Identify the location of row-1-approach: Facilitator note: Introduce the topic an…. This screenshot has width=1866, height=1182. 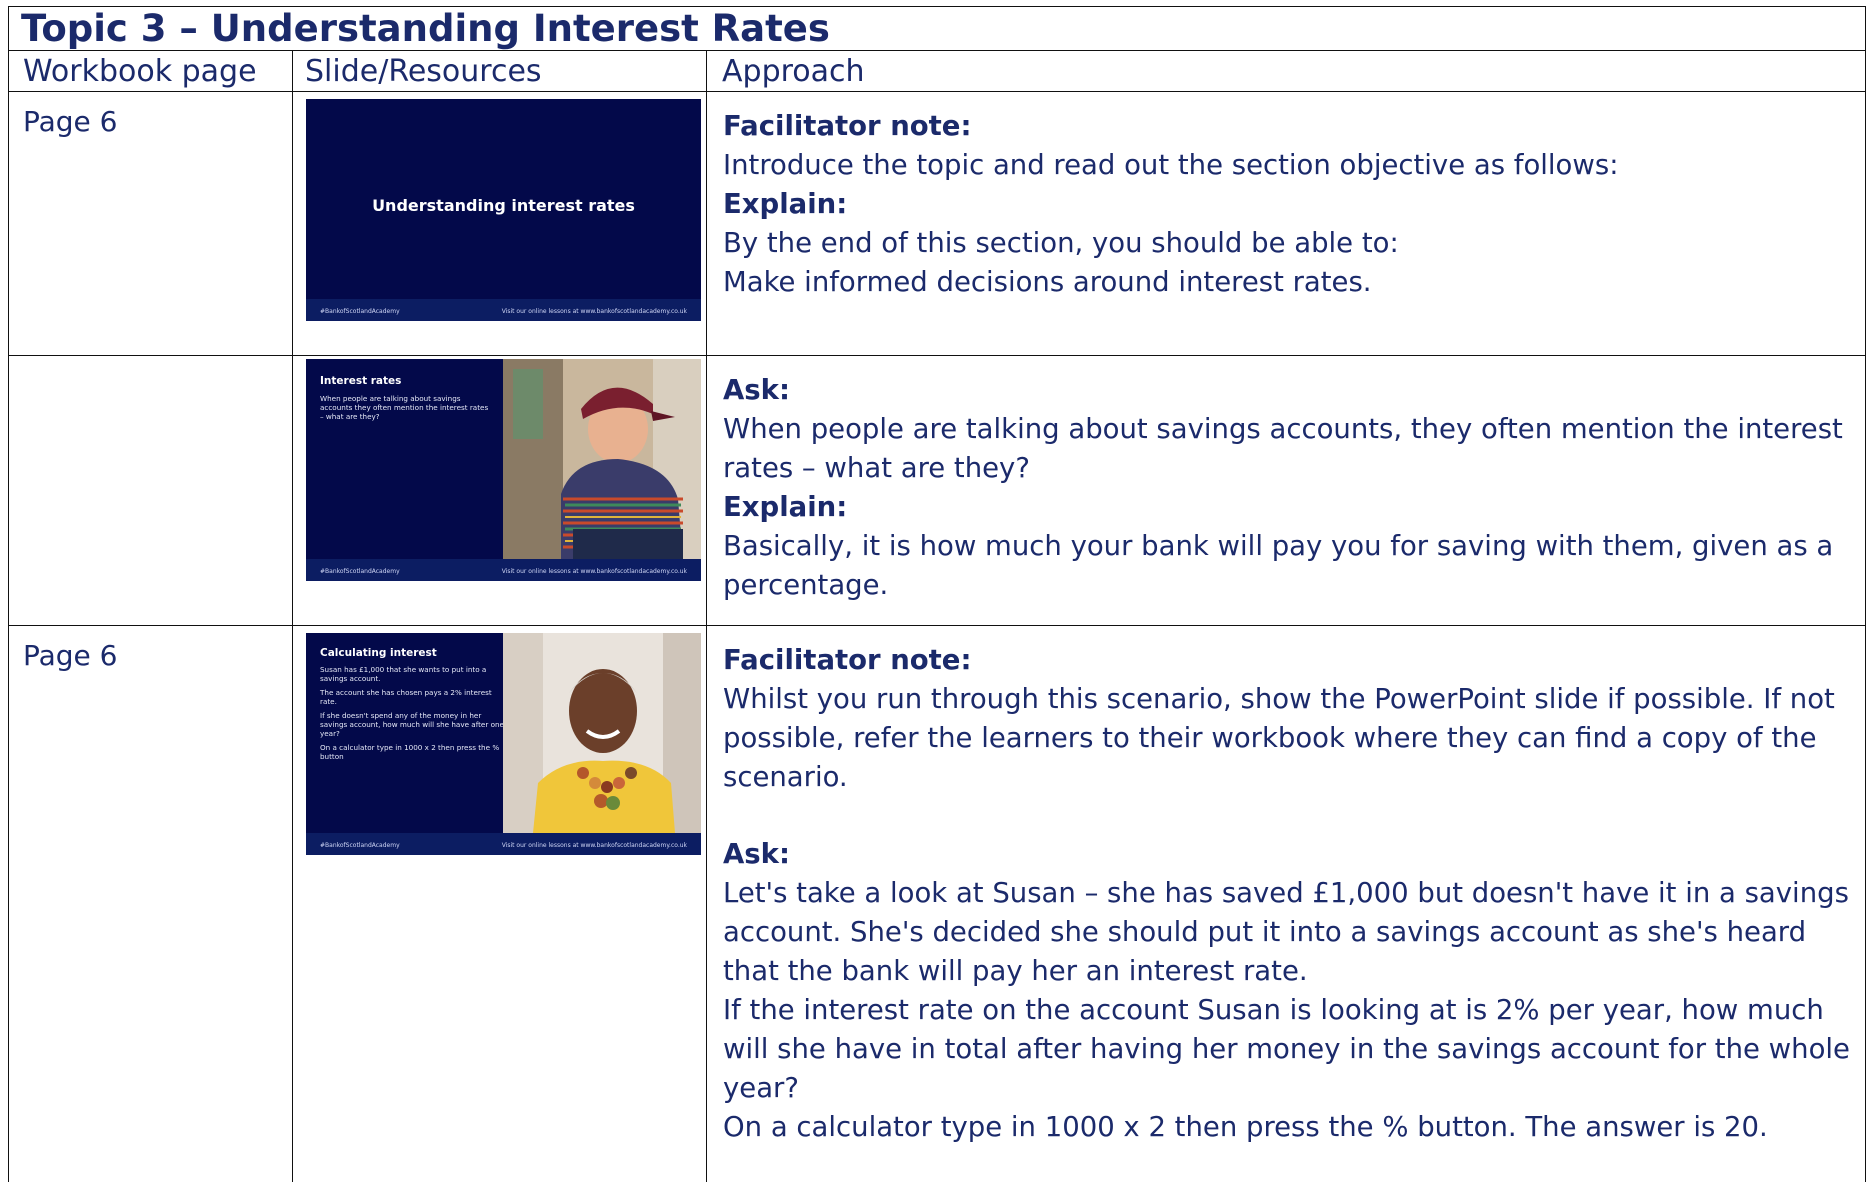
(1288, 204).